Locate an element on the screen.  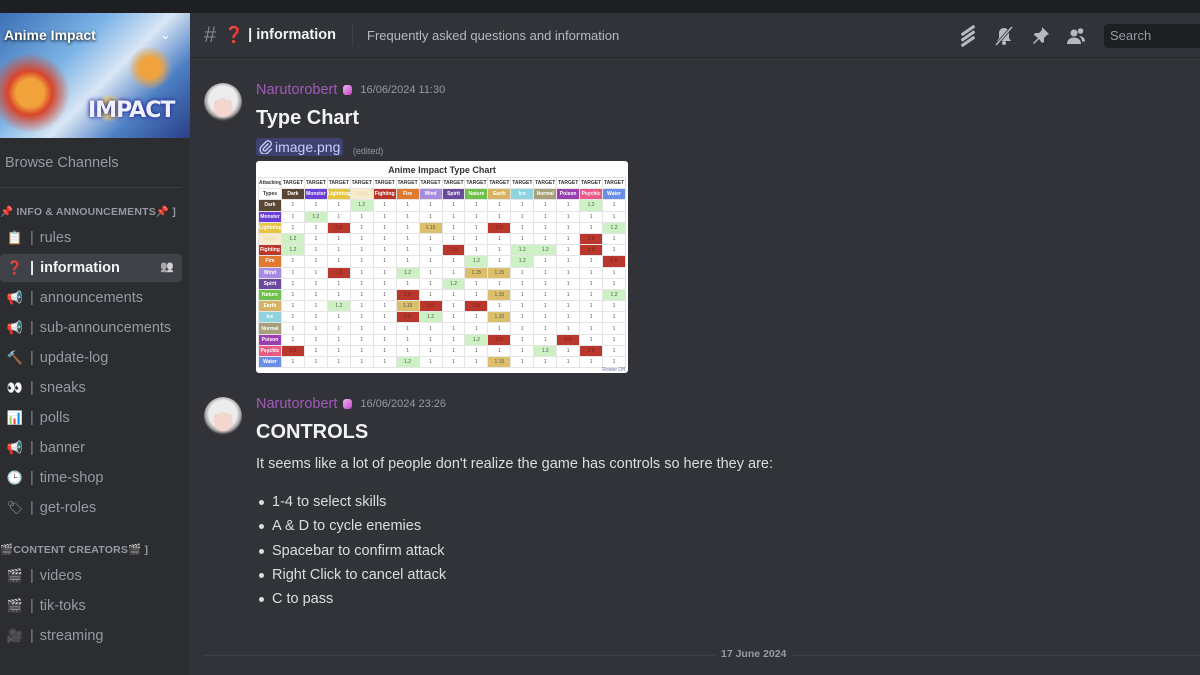
search-input: Search is located at coordinates (1152, 35).